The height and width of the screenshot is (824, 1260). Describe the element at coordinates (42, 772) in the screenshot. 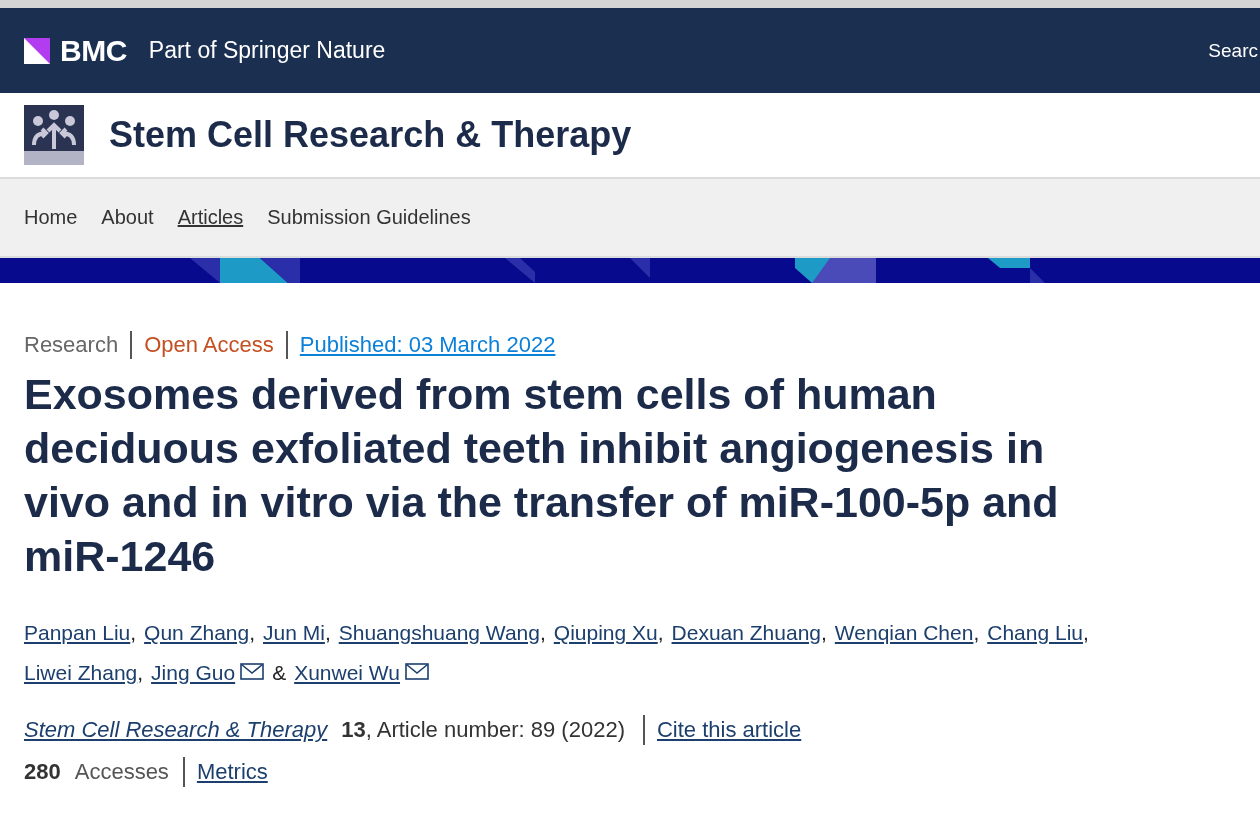

I see `accesses-count: 280` at that location.